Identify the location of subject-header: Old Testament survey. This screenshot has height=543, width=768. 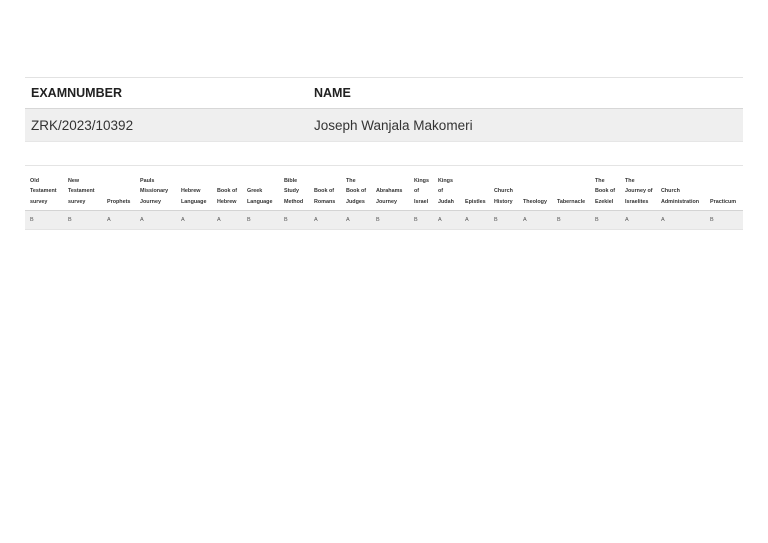
(43, 191).